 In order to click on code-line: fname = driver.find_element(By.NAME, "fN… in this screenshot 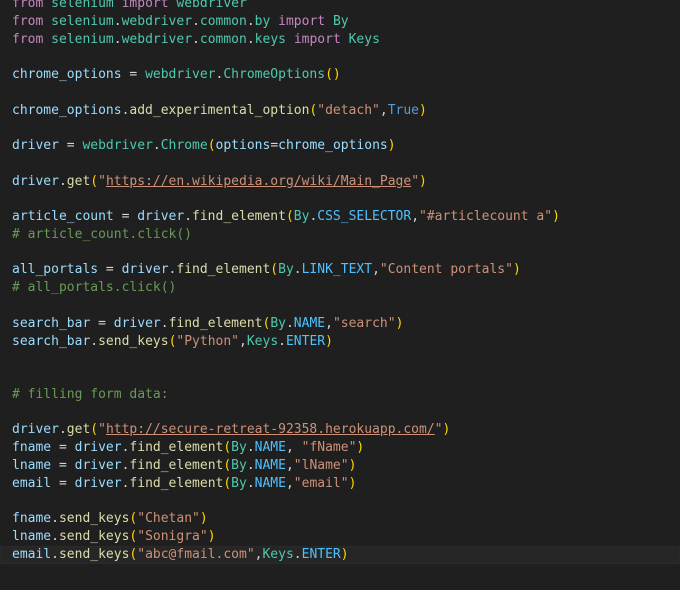, I will do `click(346, 448)`.